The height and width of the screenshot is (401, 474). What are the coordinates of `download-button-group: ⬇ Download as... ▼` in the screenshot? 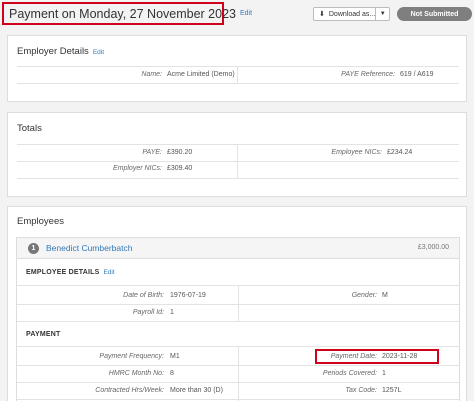 It's located at (351, 14).